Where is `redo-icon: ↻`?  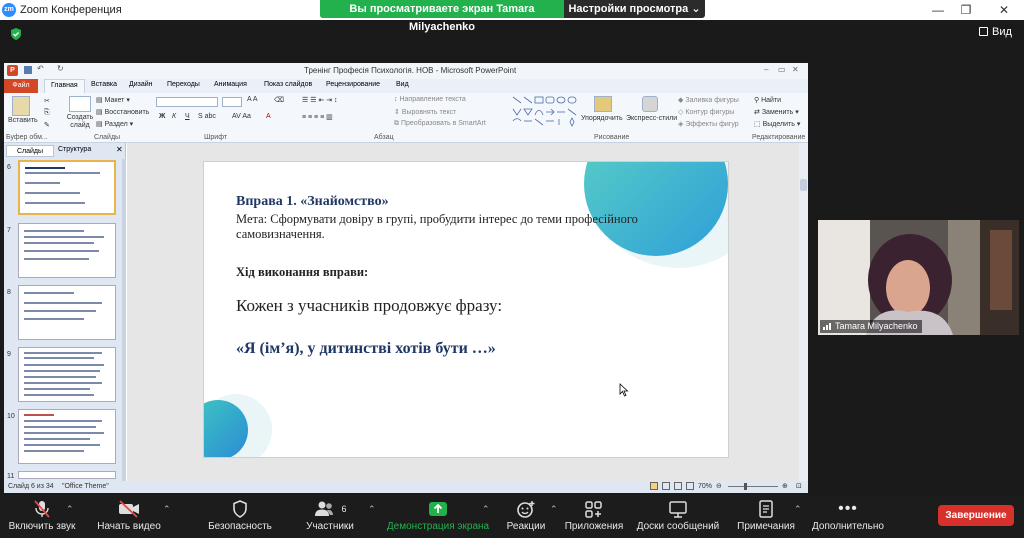 redo-icon: ↻ is located at coordinates (60, 68).